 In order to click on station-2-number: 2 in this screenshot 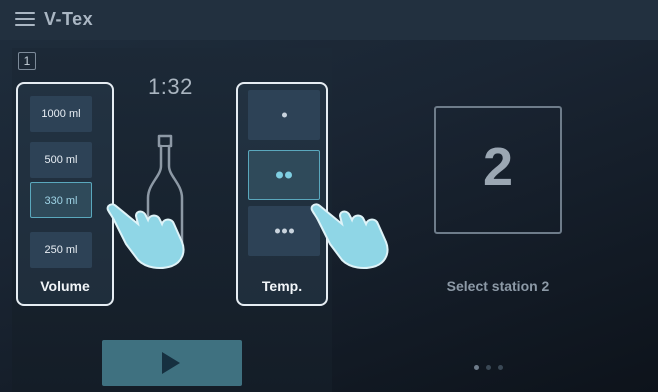, I will do `click(498, 167)`.